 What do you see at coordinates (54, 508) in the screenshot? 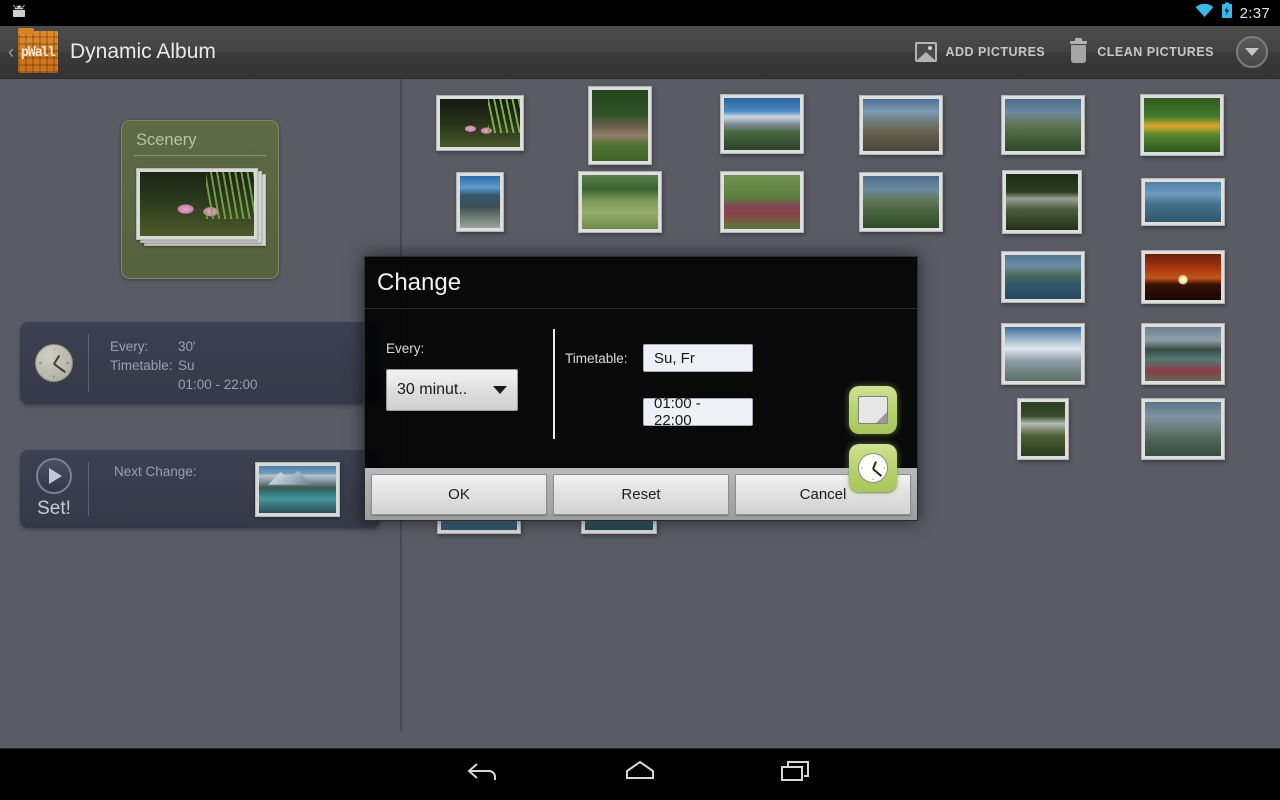
I see `set-label: Set!` at bounding box center [54, 508].